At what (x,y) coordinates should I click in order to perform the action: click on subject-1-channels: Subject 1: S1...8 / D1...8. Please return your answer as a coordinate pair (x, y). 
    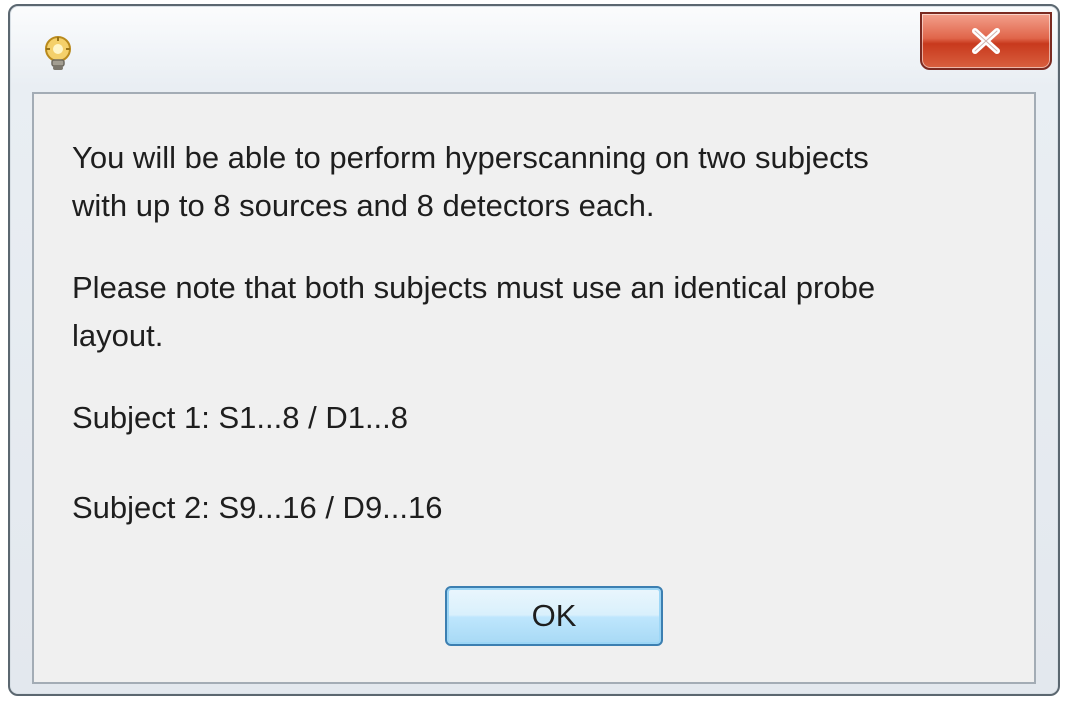
    Looking at the image, I should click on (240, 417).